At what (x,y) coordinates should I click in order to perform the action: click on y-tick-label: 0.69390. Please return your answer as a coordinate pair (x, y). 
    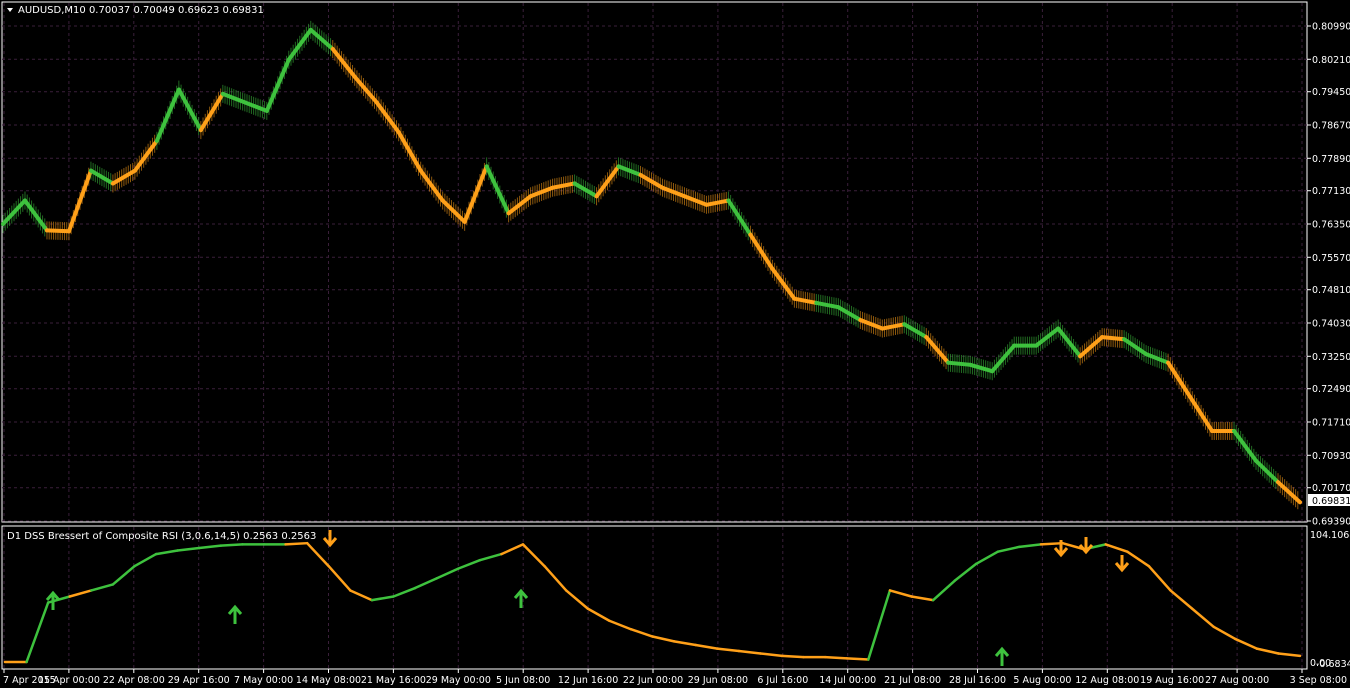
    Looking at the image, I should click on (1331, 522).